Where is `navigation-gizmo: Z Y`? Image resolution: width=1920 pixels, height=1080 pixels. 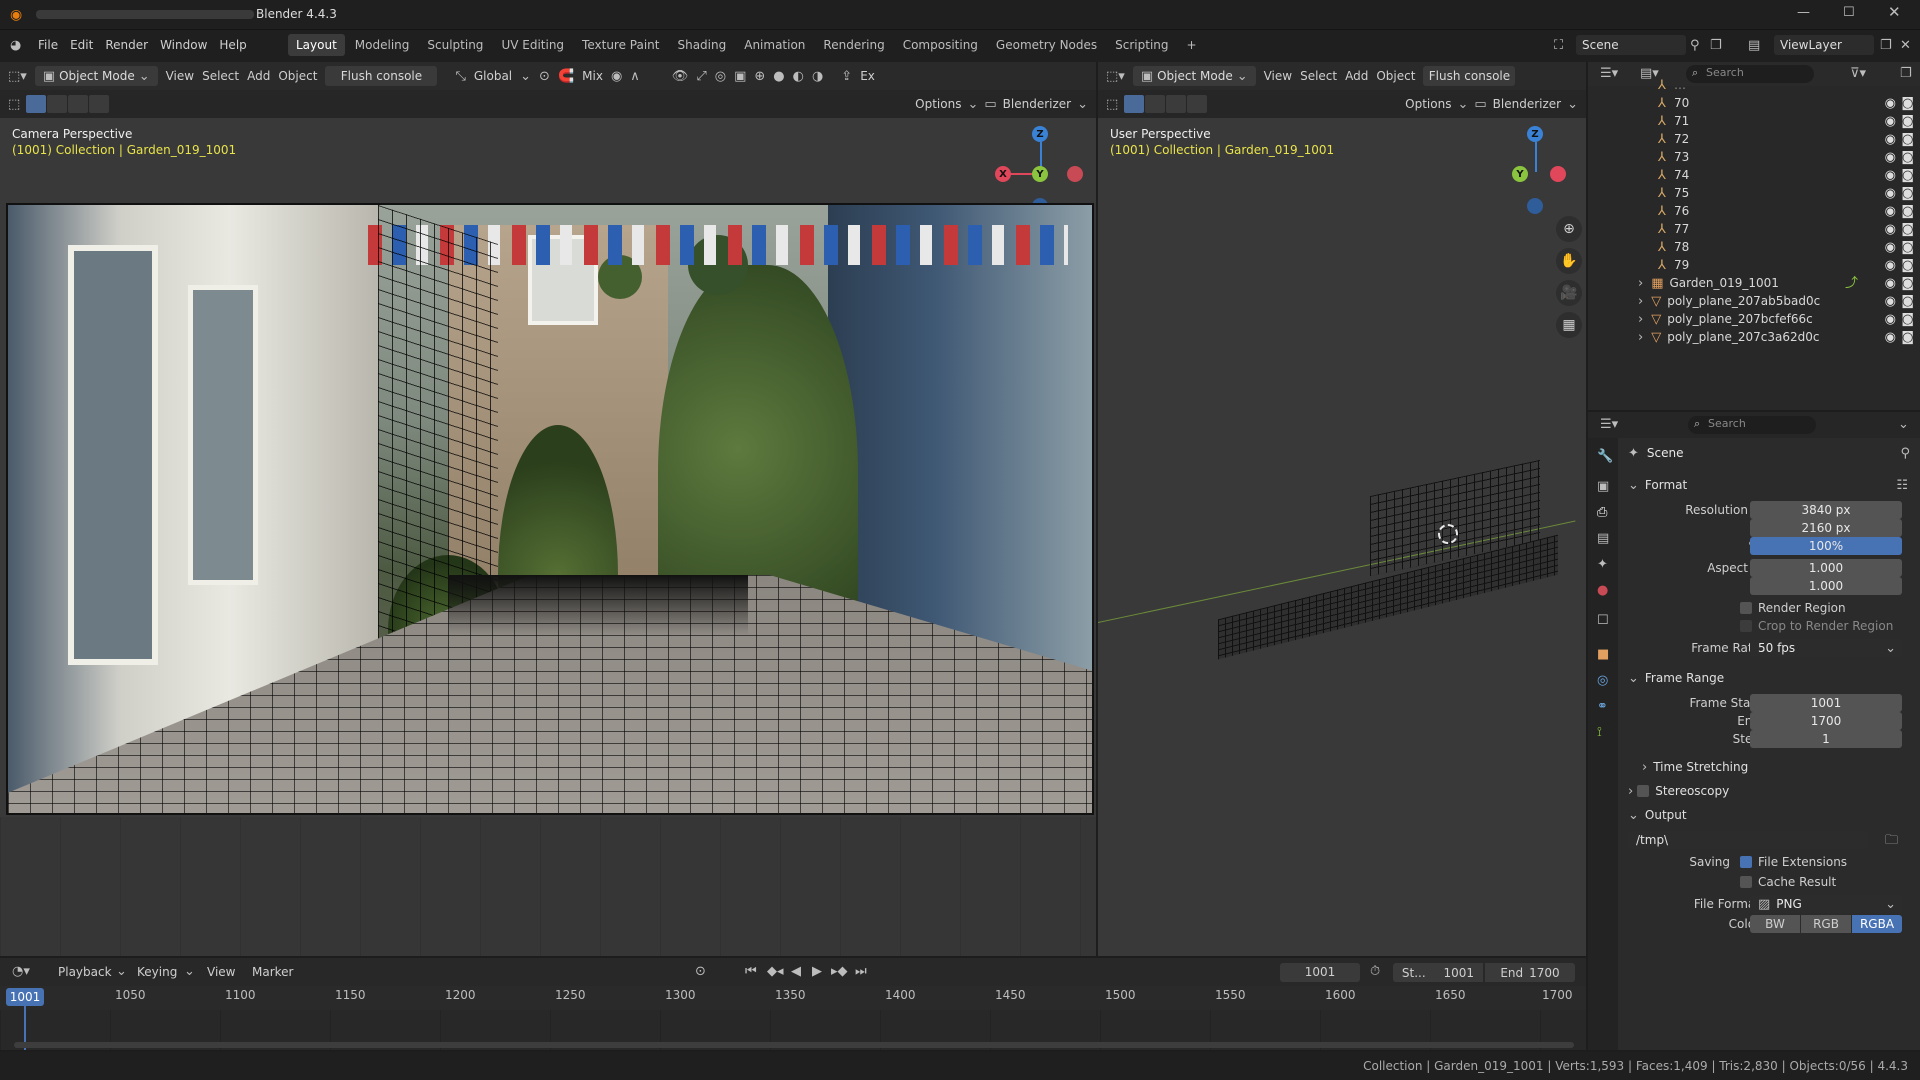 navigation-gizmo: Z Y is located at coordinates (1535, 171).